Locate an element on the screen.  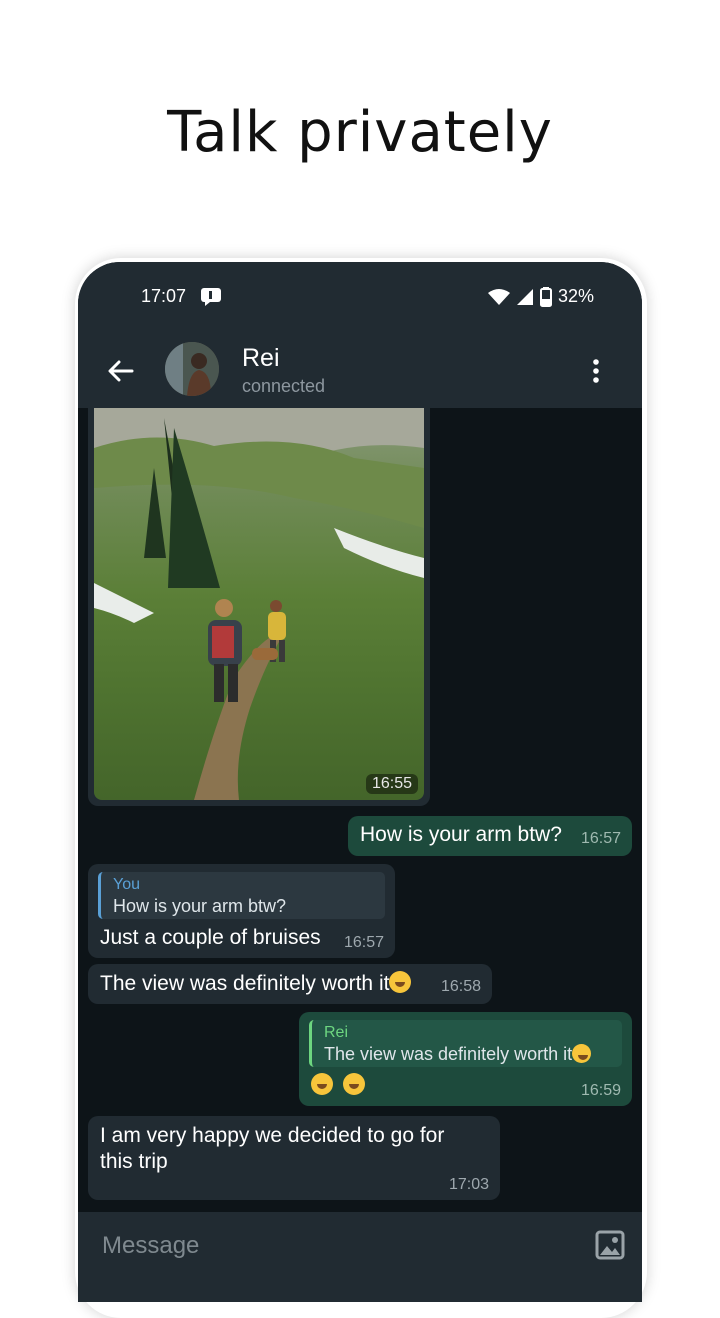
status-icons: 32% is located at coordinates (540, 296).